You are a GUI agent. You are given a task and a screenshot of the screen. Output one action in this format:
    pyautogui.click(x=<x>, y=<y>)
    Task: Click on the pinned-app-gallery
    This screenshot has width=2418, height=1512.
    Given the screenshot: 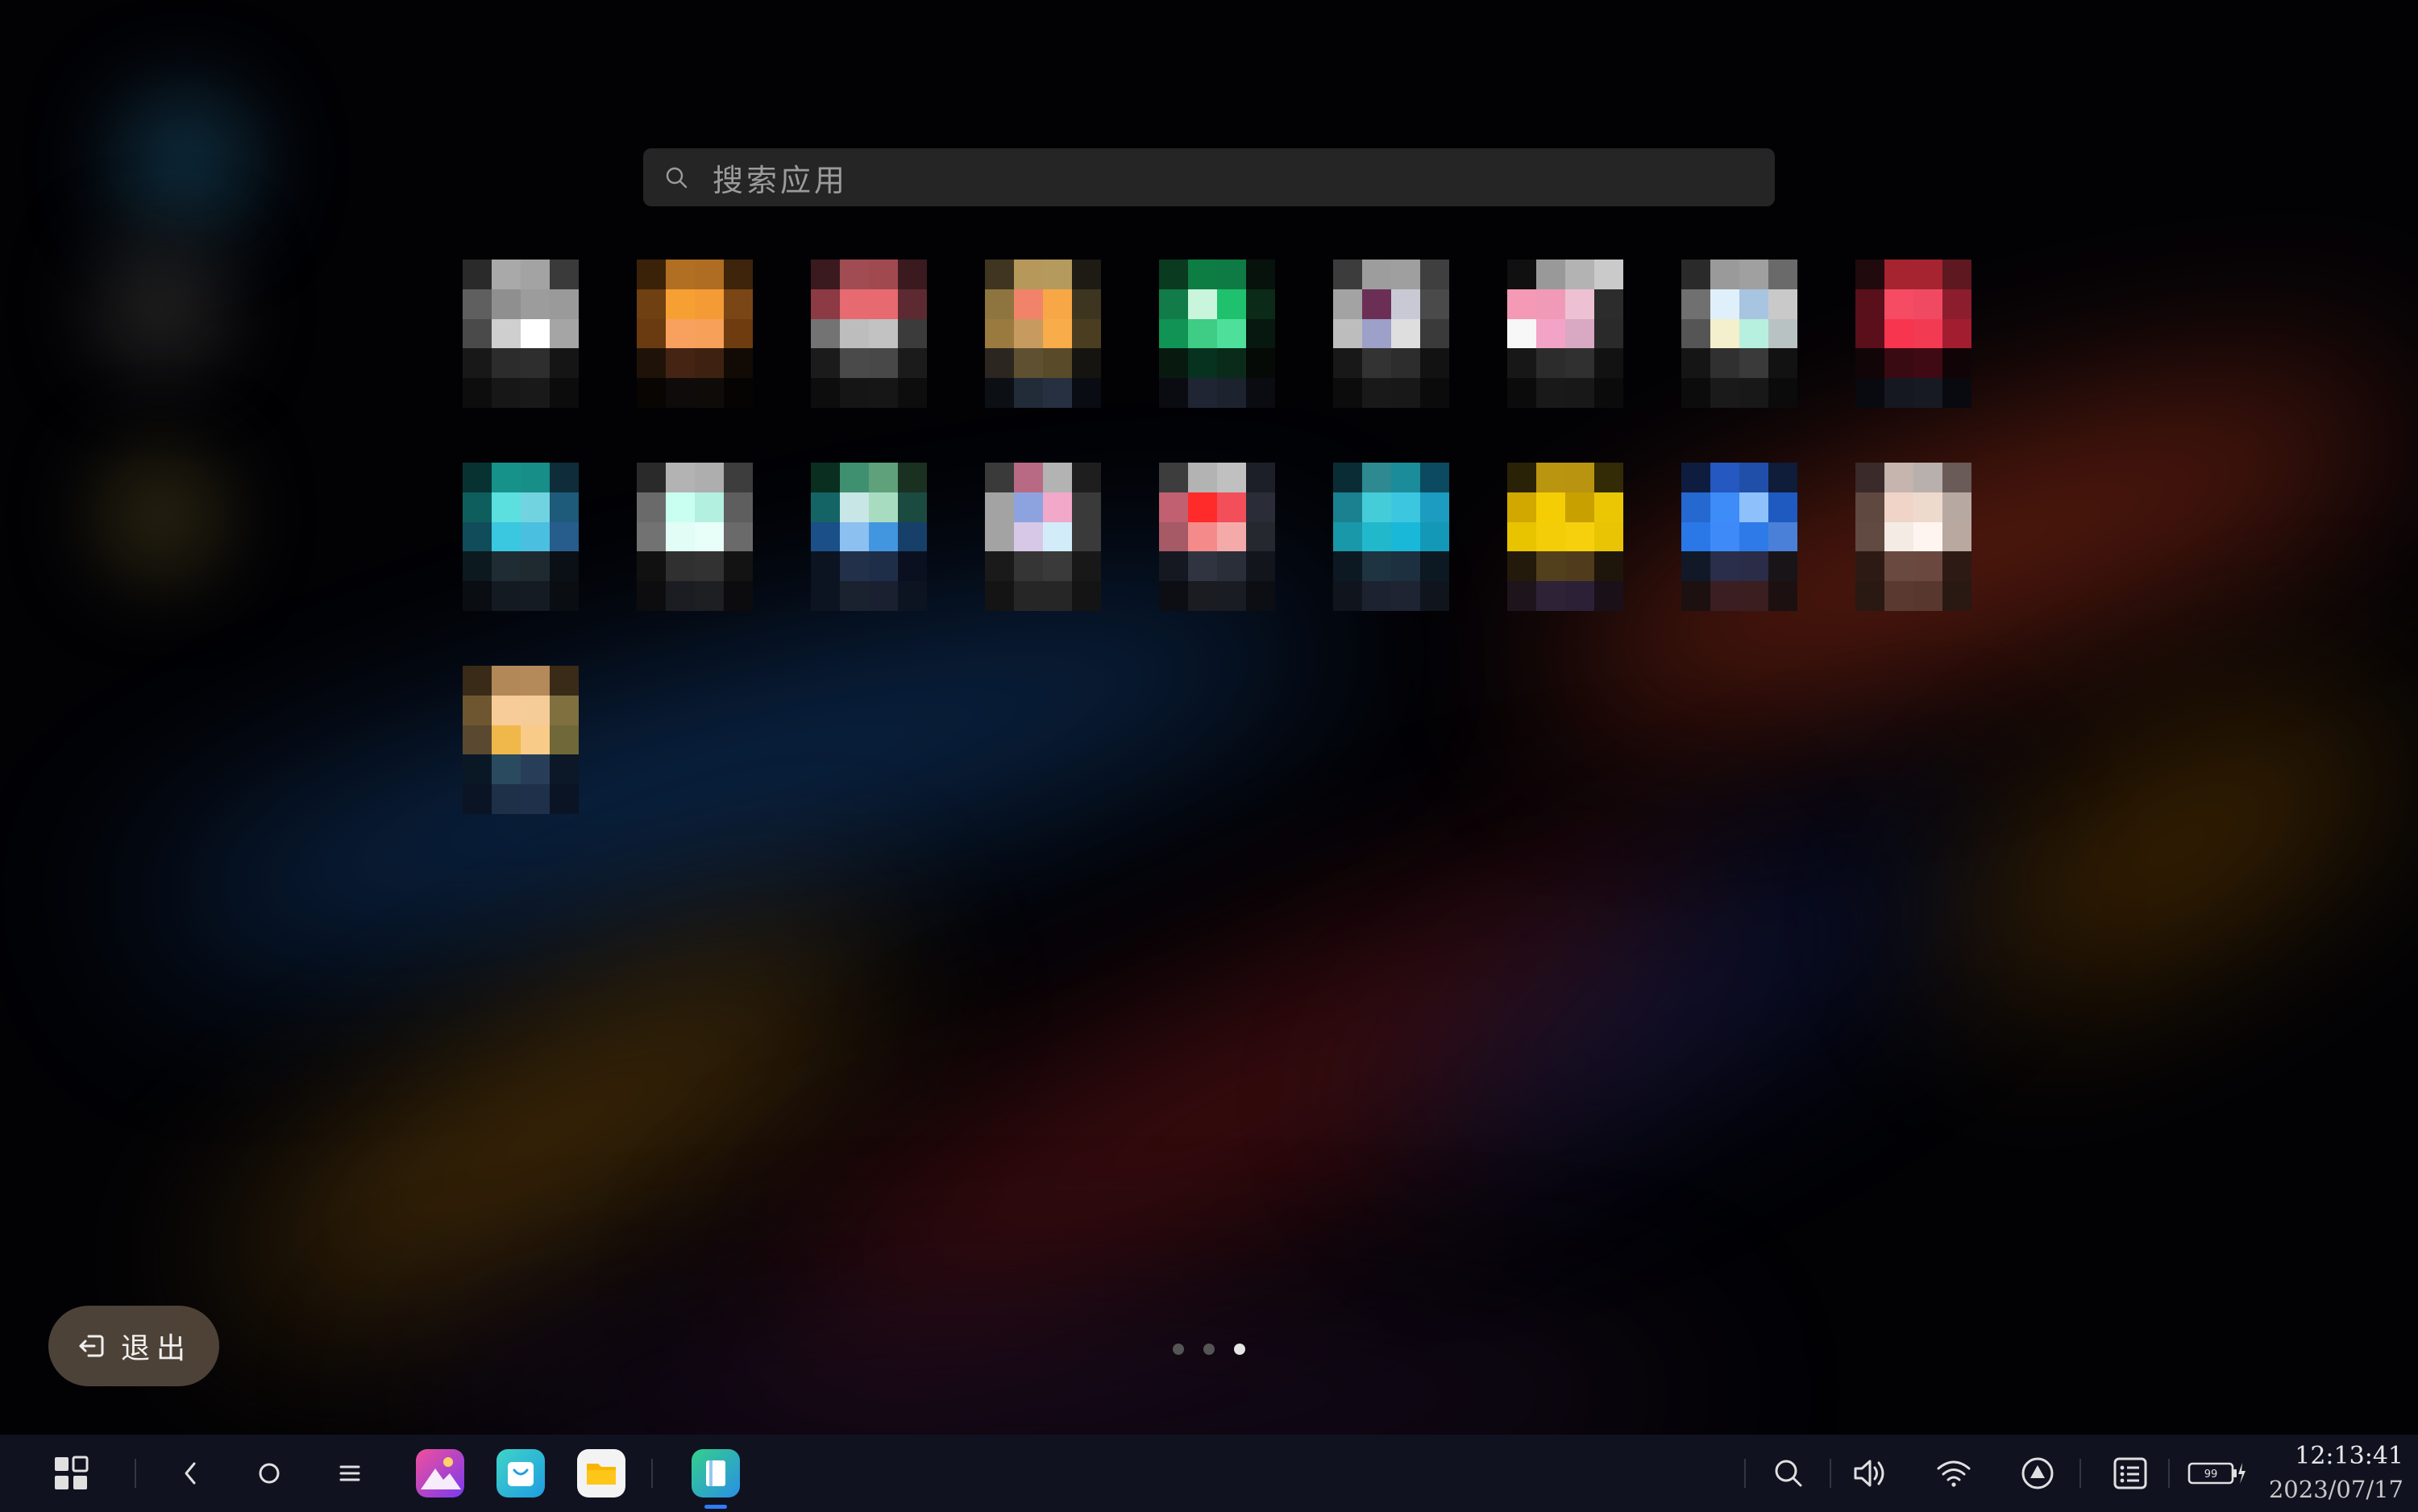 What is the action you would take?
    pyautogui.click(x=440, y=1473)
    